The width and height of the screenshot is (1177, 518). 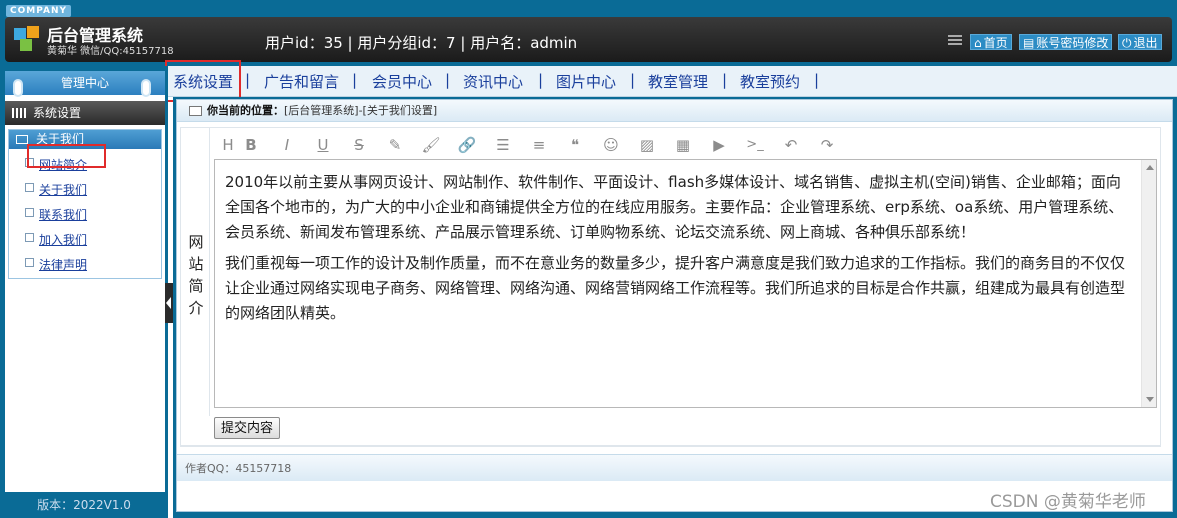 I want to click on align-icon: ≡, so click(x=539, y=145).